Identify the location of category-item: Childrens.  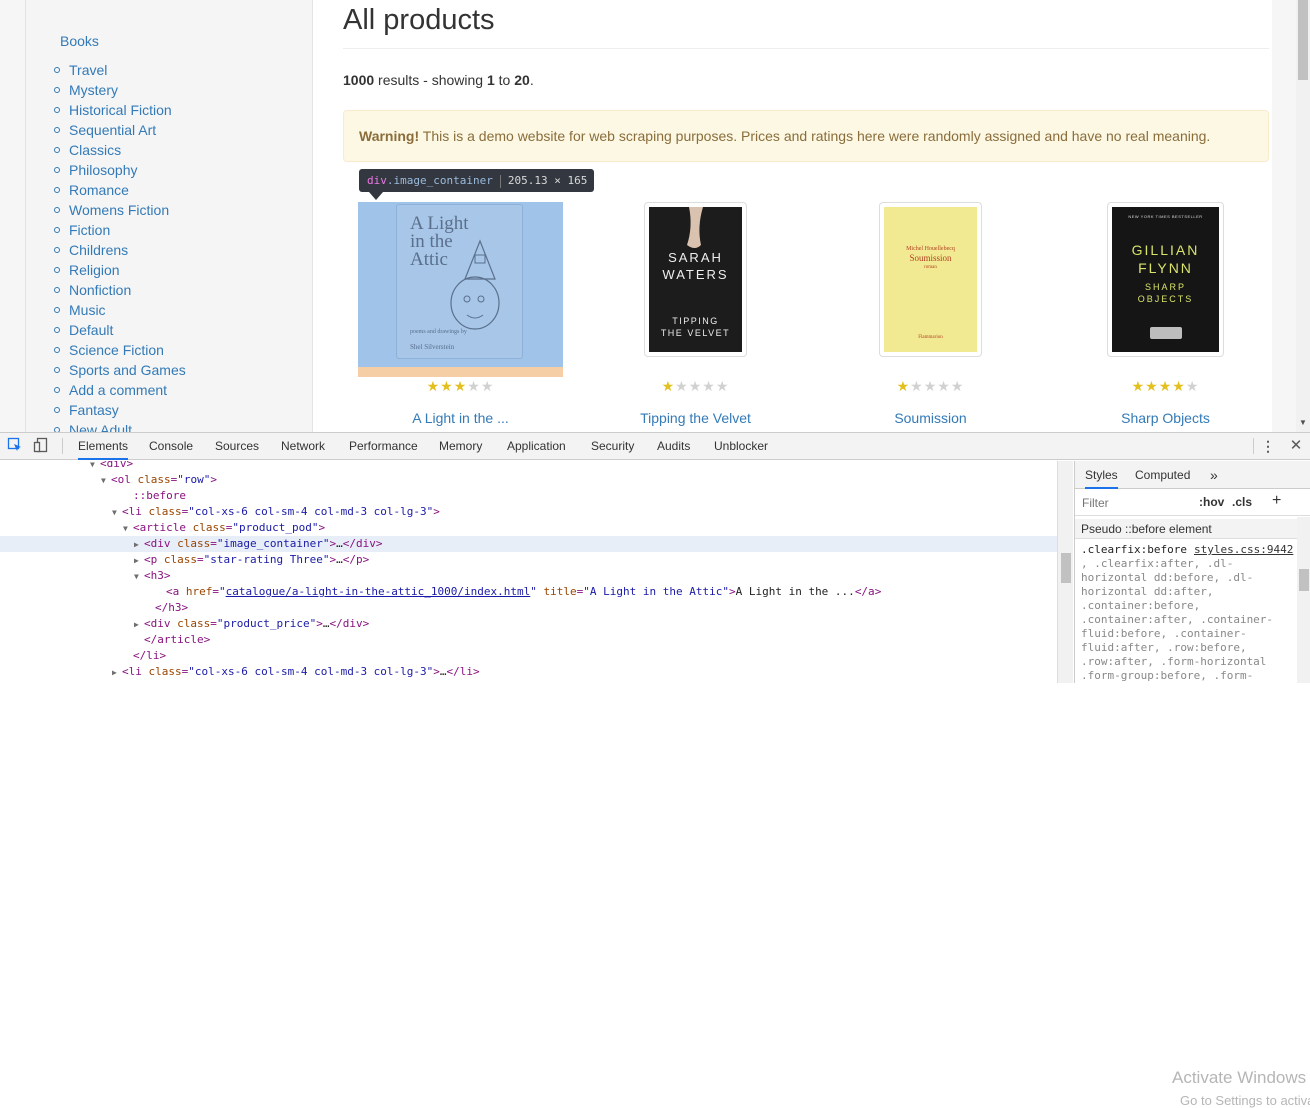
(119, 250).